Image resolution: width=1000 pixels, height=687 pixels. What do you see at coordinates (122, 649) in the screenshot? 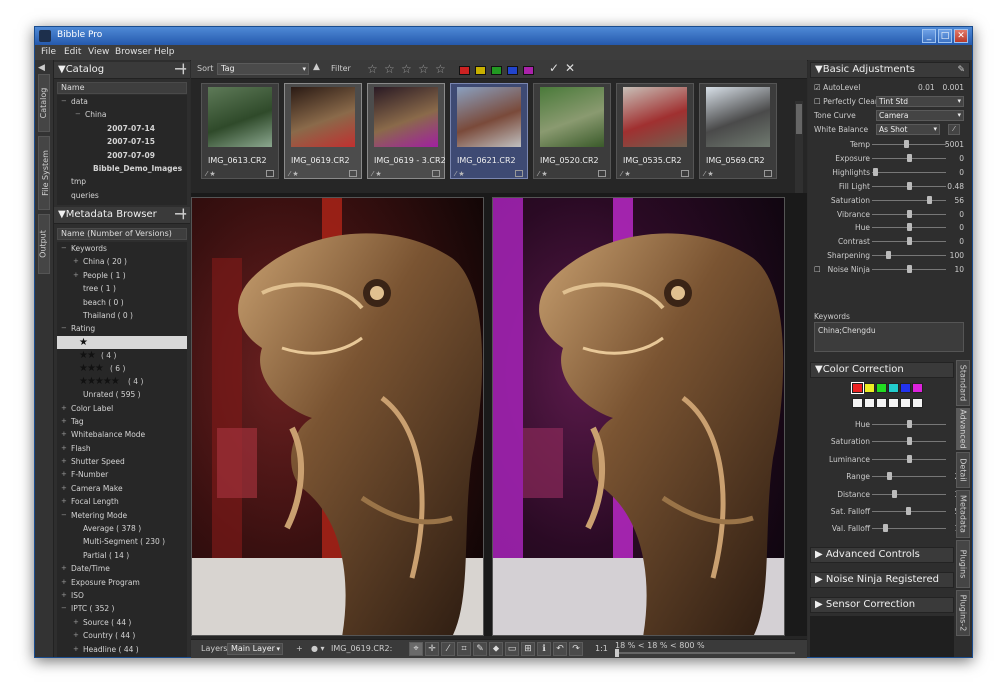
I see `metadata-item: + Headline ( 44 )` at bounding box center [122, 649].